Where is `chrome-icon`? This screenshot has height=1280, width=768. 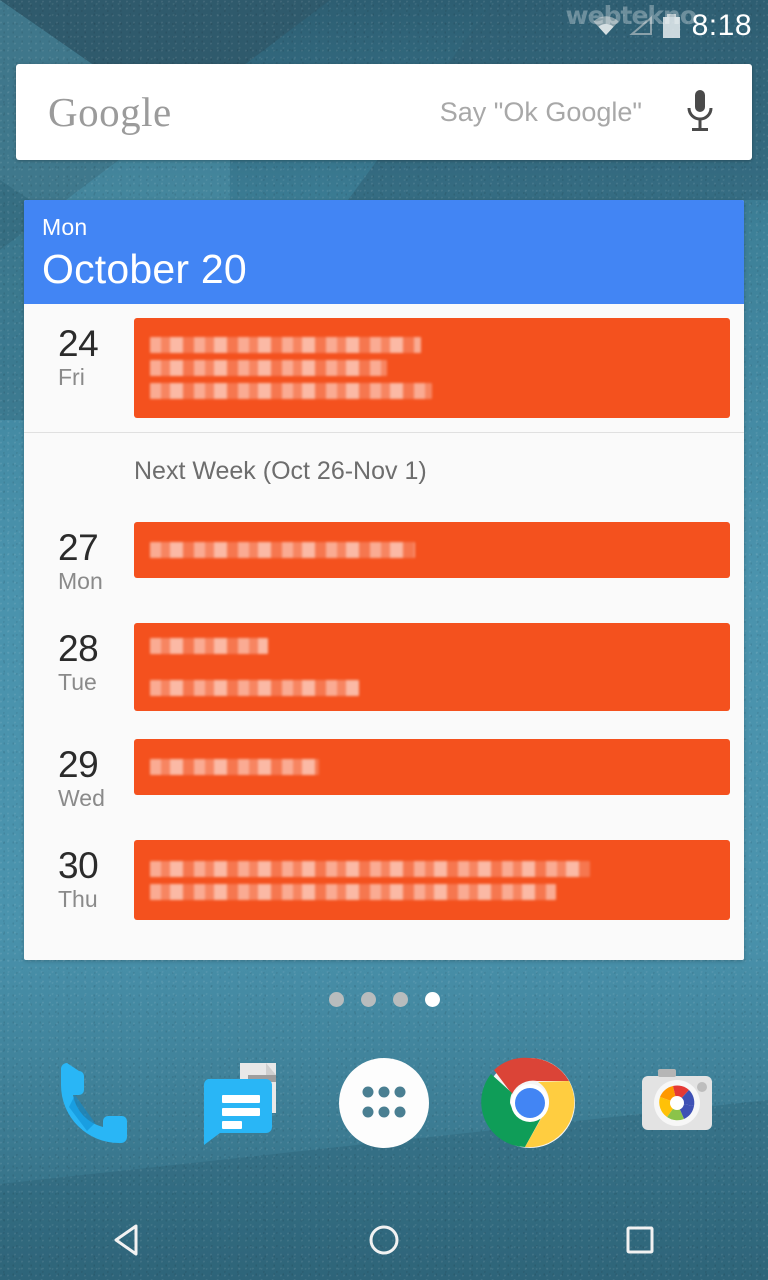
chrome-icon is located at coordinates (530, 1103).